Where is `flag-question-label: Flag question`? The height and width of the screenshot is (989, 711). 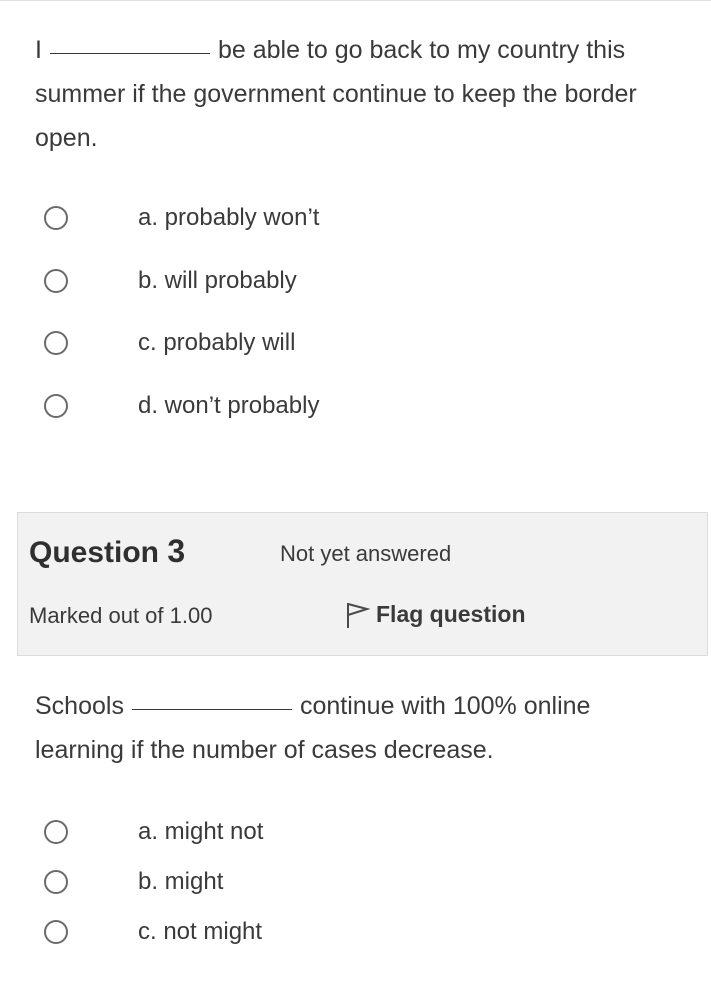 flag-question-label: Flag question is located at coordinates (451, 613).